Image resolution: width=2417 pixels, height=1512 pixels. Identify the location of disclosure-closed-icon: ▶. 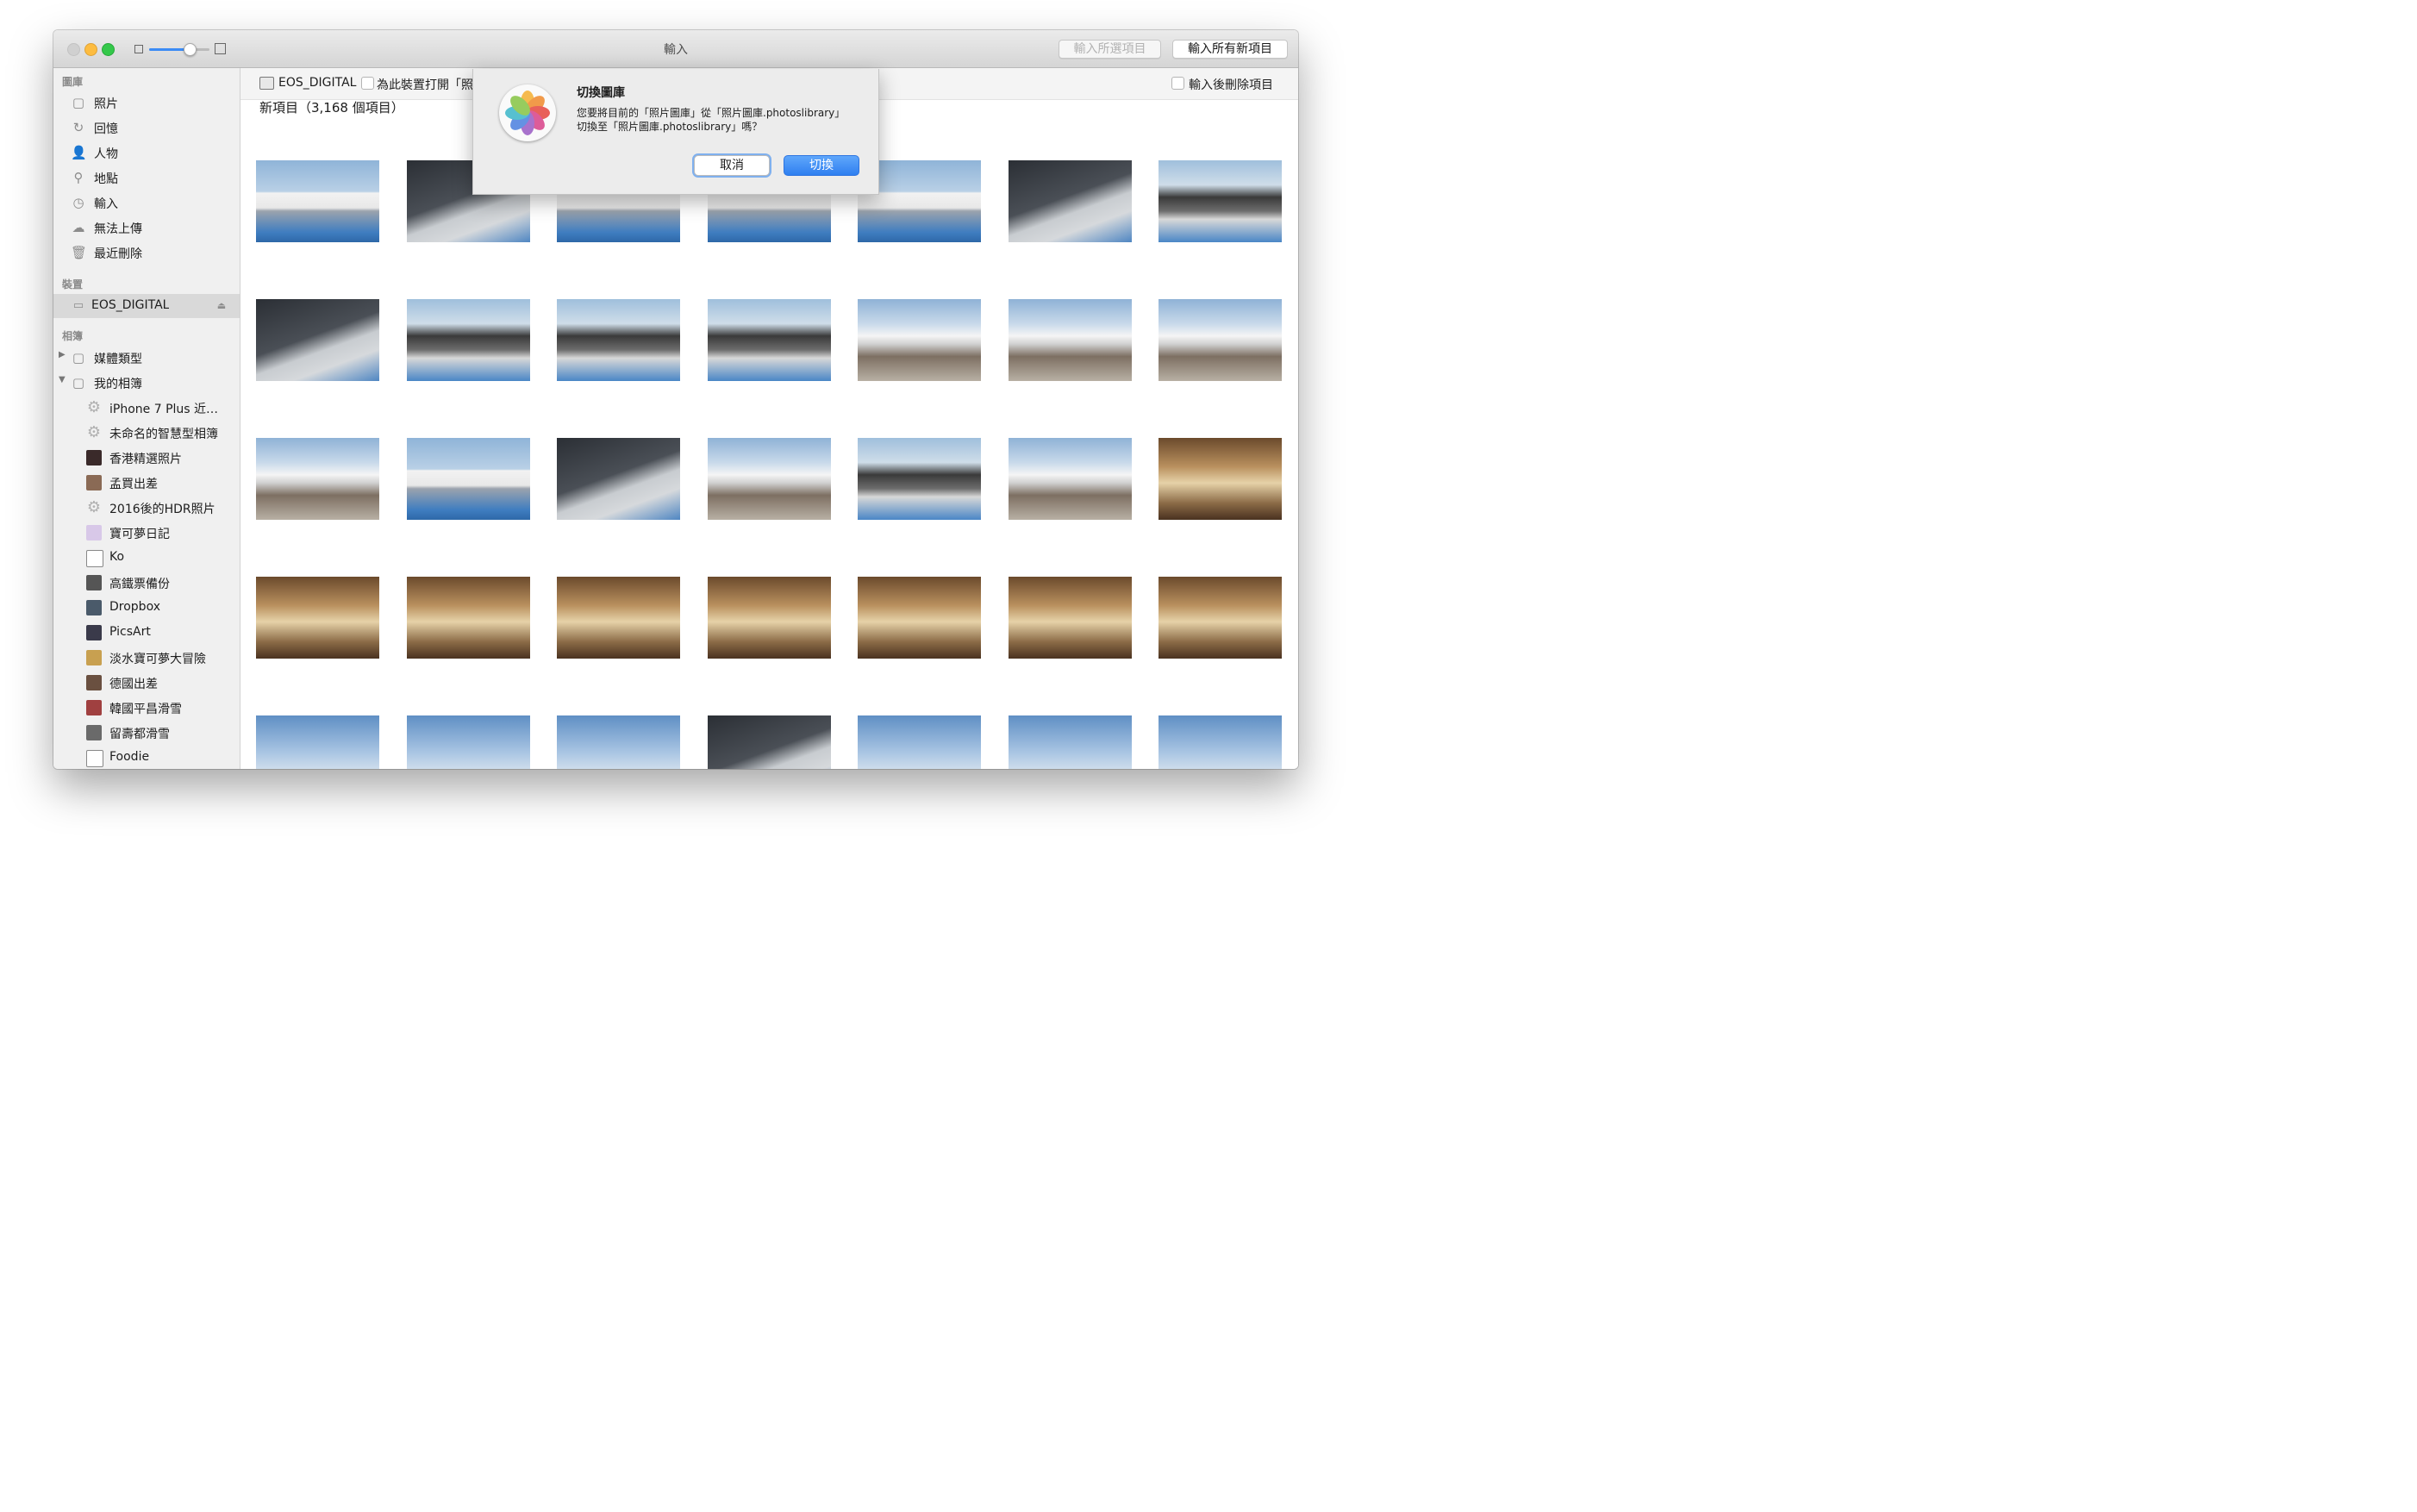
(62, 354).